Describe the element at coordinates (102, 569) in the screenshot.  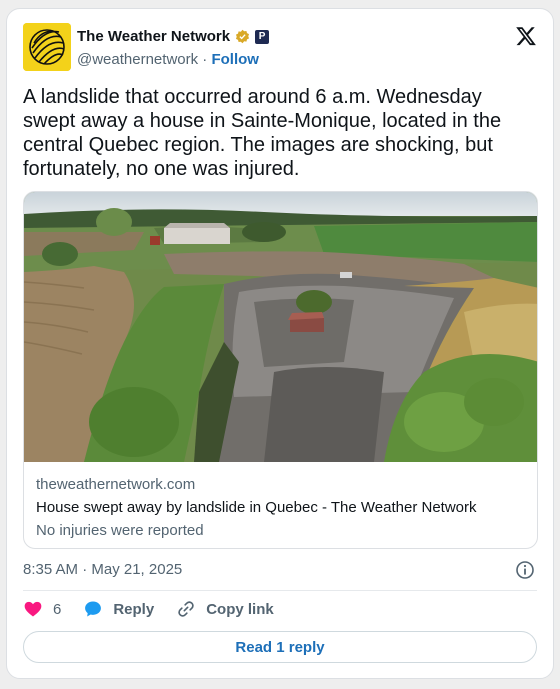
I see `tweet-timestamp: 8:35 AM · May 21, 2025` at that location.